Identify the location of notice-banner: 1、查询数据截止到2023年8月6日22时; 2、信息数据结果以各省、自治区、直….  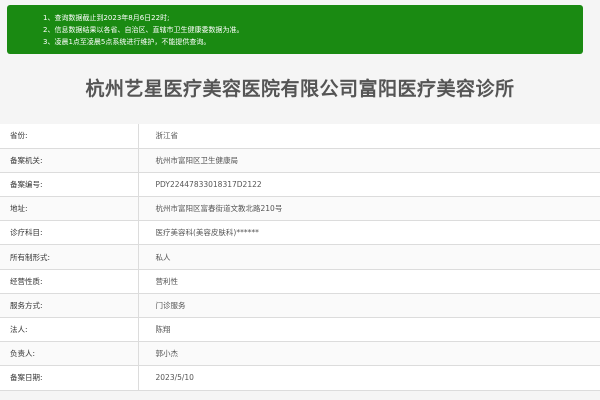
(295, 29).